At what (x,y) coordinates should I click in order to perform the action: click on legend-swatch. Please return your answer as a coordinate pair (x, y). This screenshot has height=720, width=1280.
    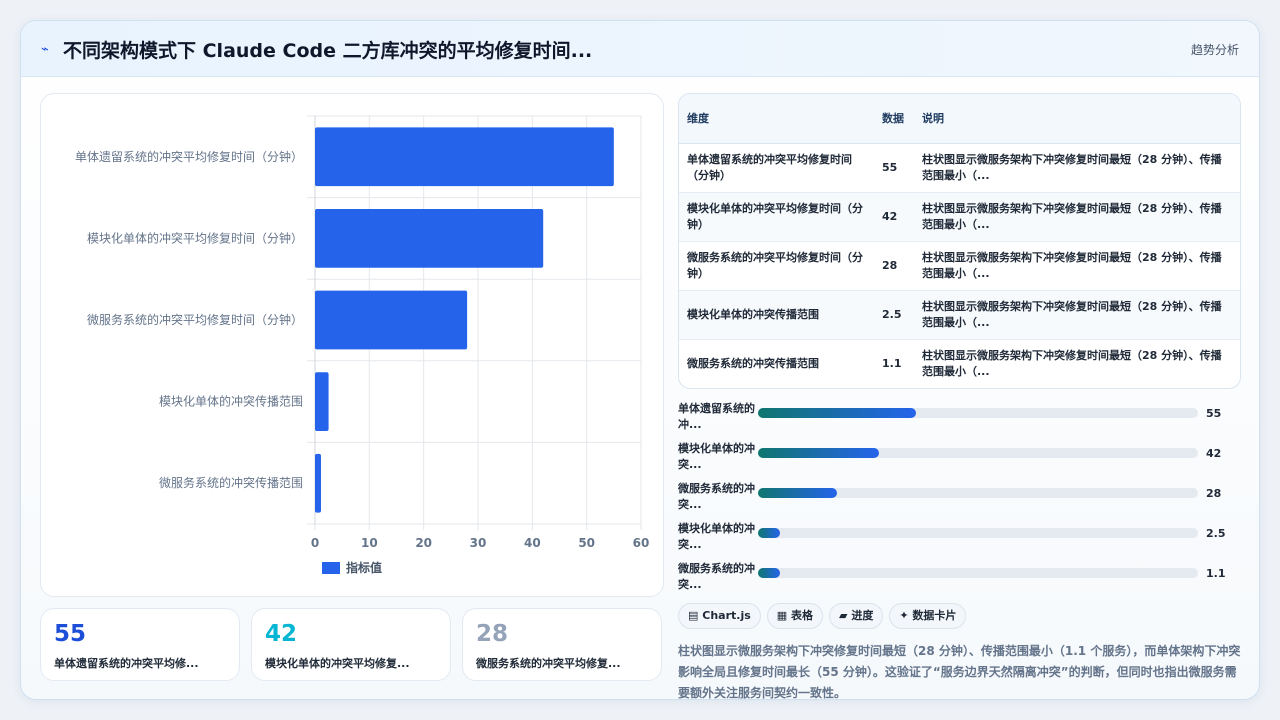
    Looking at the image, I should click on (331, 568).